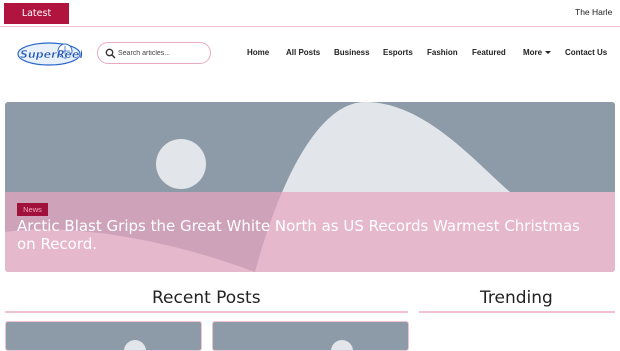 The height and width of the screenshot is (351, 620). Describe the element at coordinates (442, 52) in the screenshot. I see `nav-fashion: Fashion` at that location.